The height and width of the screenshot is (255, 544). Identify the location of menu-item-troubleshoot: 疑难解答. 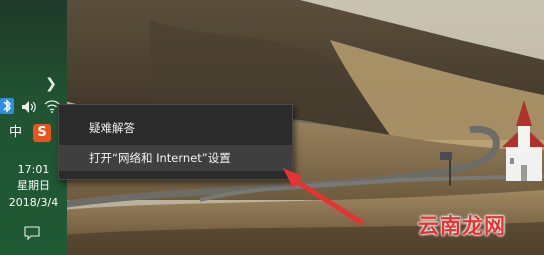
(175, 128).